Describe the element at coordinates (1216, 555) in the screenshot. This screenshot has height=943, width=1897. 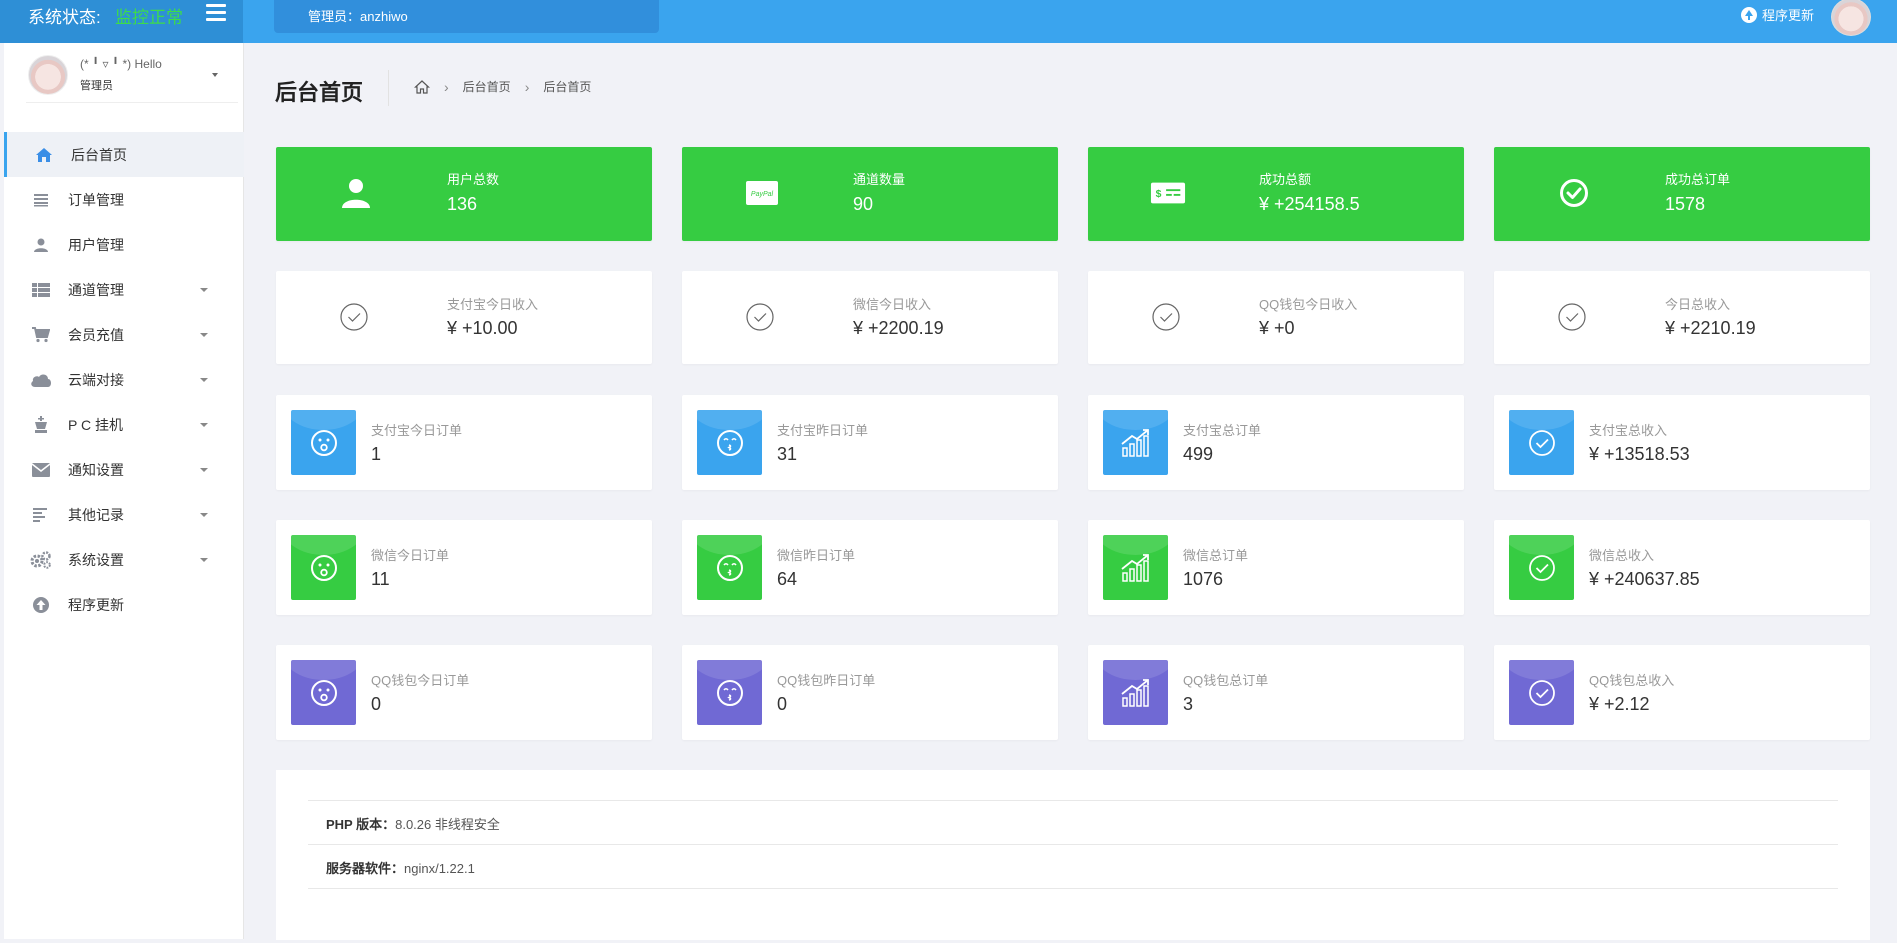
I see `card-label: 微信总订单` at that location.